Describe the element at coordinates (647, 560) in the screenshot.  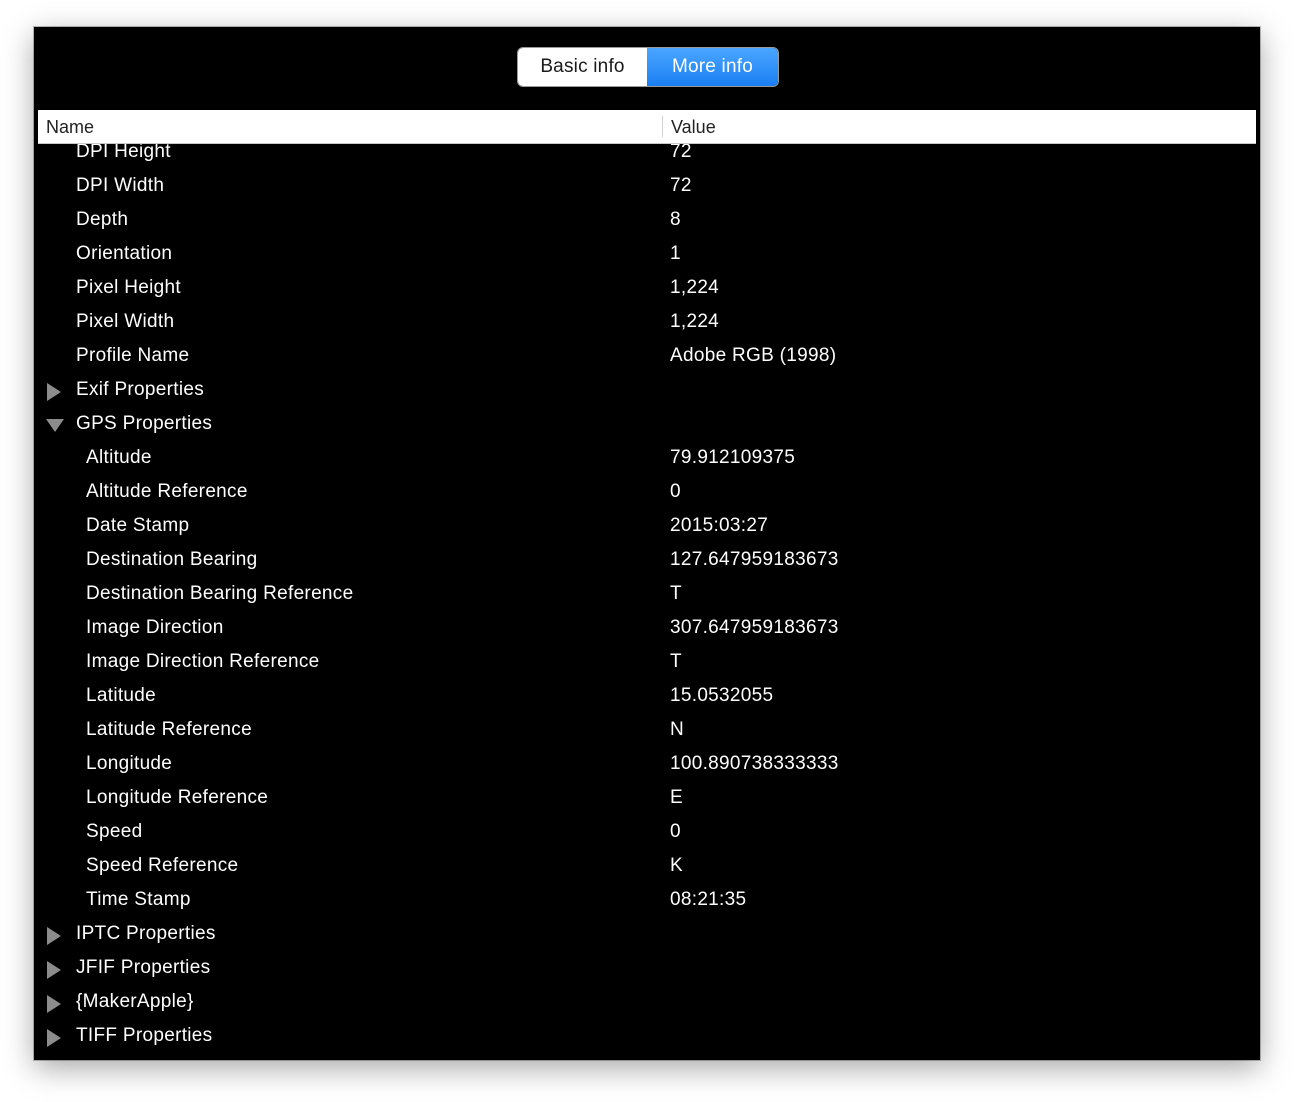
I see `property-row: Destination Bearing 127.647959183673` at that location.